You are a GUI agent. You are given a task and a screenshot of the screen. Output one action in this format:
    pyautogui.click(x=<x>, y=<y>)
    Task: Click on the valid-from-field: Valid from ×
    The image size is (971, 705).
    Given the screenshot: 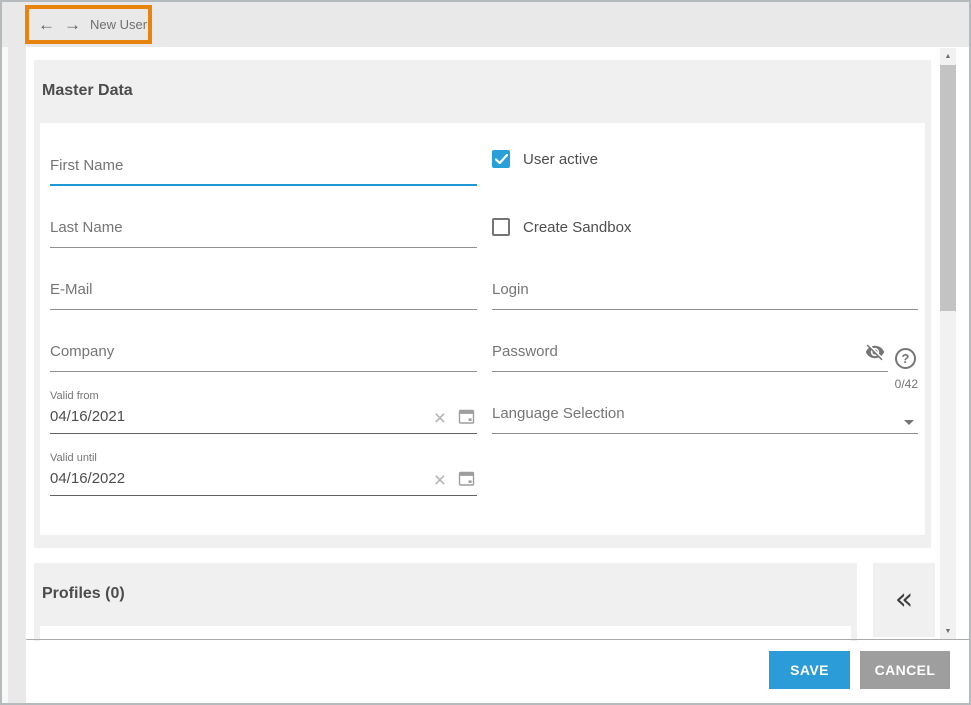 What is the action you would take?
    pyautogui.click(x=263, y=412)
    